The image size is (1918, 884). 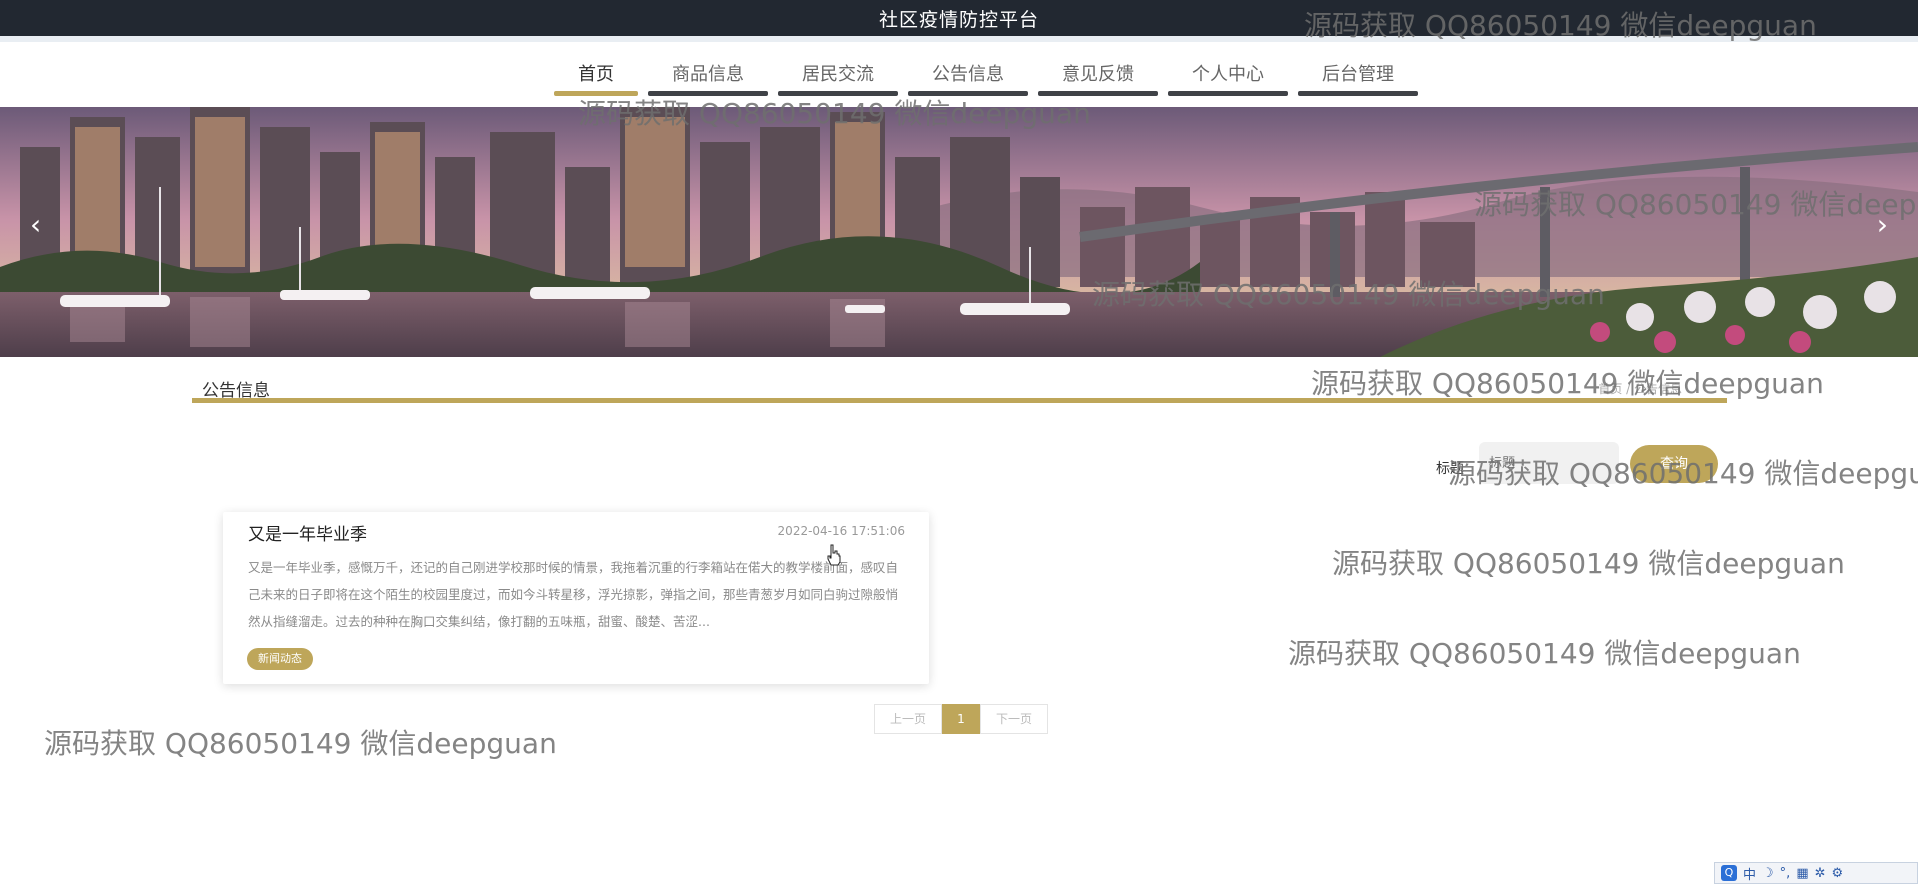 I want to click on site-title: 社区疫情防控平台, so click(x=958, y=19).